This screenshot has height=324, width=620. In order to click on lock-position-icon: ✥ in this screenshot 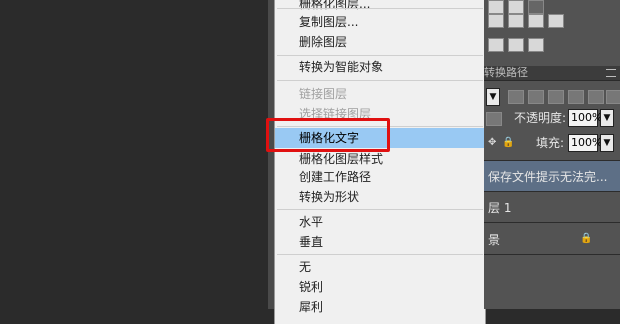, I will do `click(492, 142)`.